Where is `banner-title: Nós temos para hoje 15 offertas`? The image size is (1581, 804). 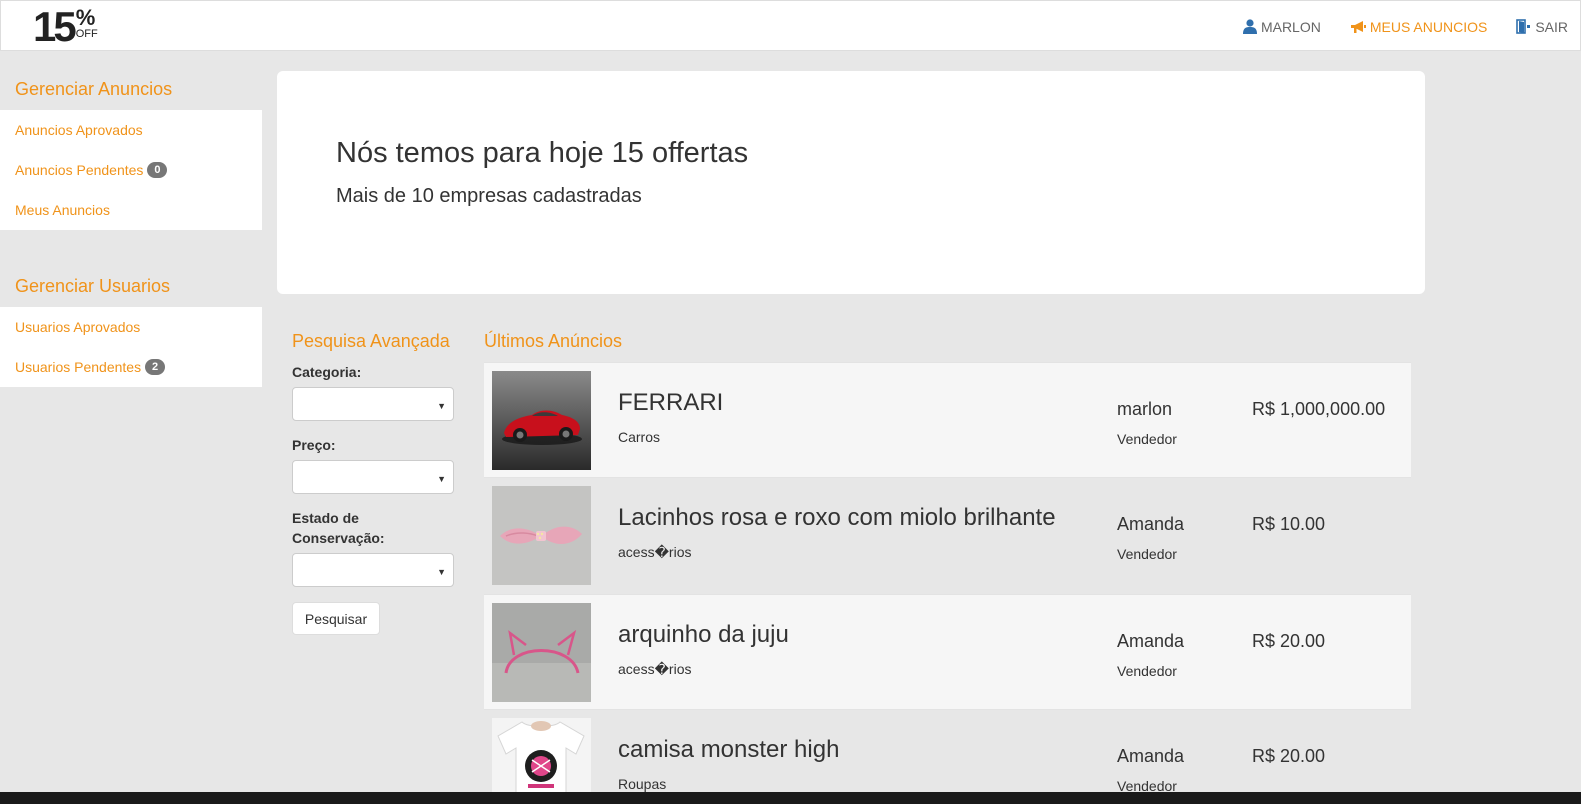
banner-title: Nós temos para hoje 15 offertas is located at coordinates (542, 153).